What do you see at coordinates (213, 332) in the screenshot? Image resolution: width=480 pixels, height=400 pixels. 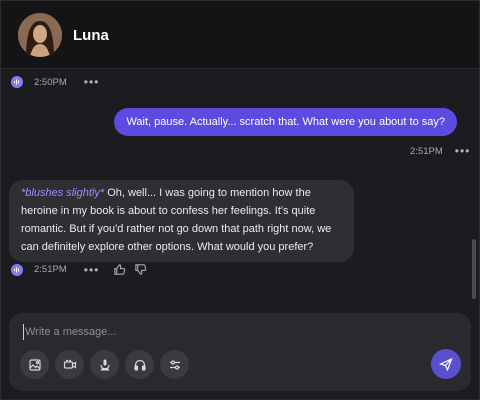 I see `message-input` at bounding box center [213, 332].